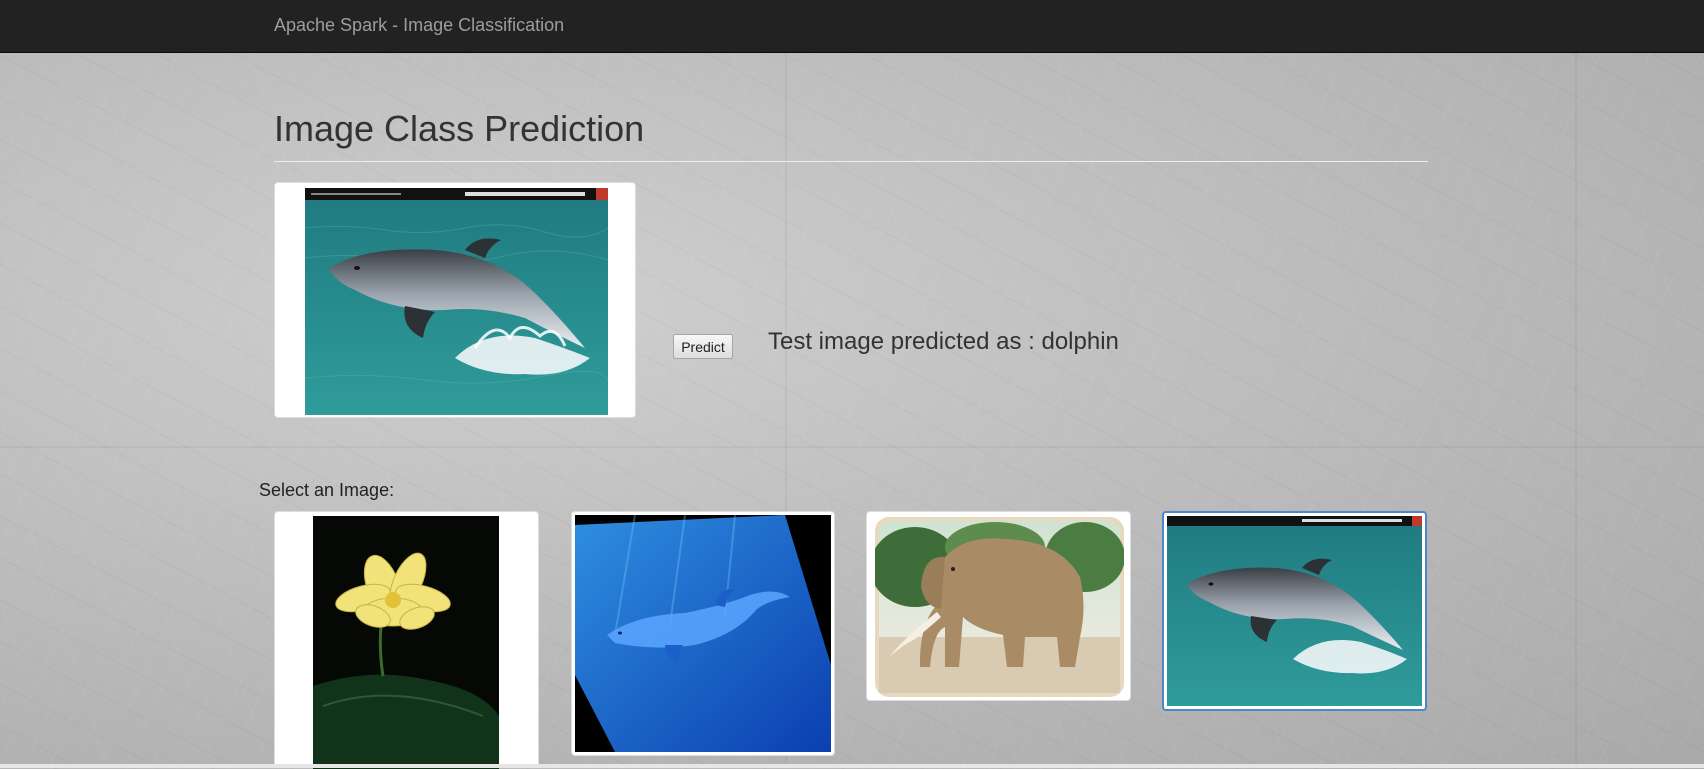  I want to click on page-title: Image Class Prediction, so click(459, 128).